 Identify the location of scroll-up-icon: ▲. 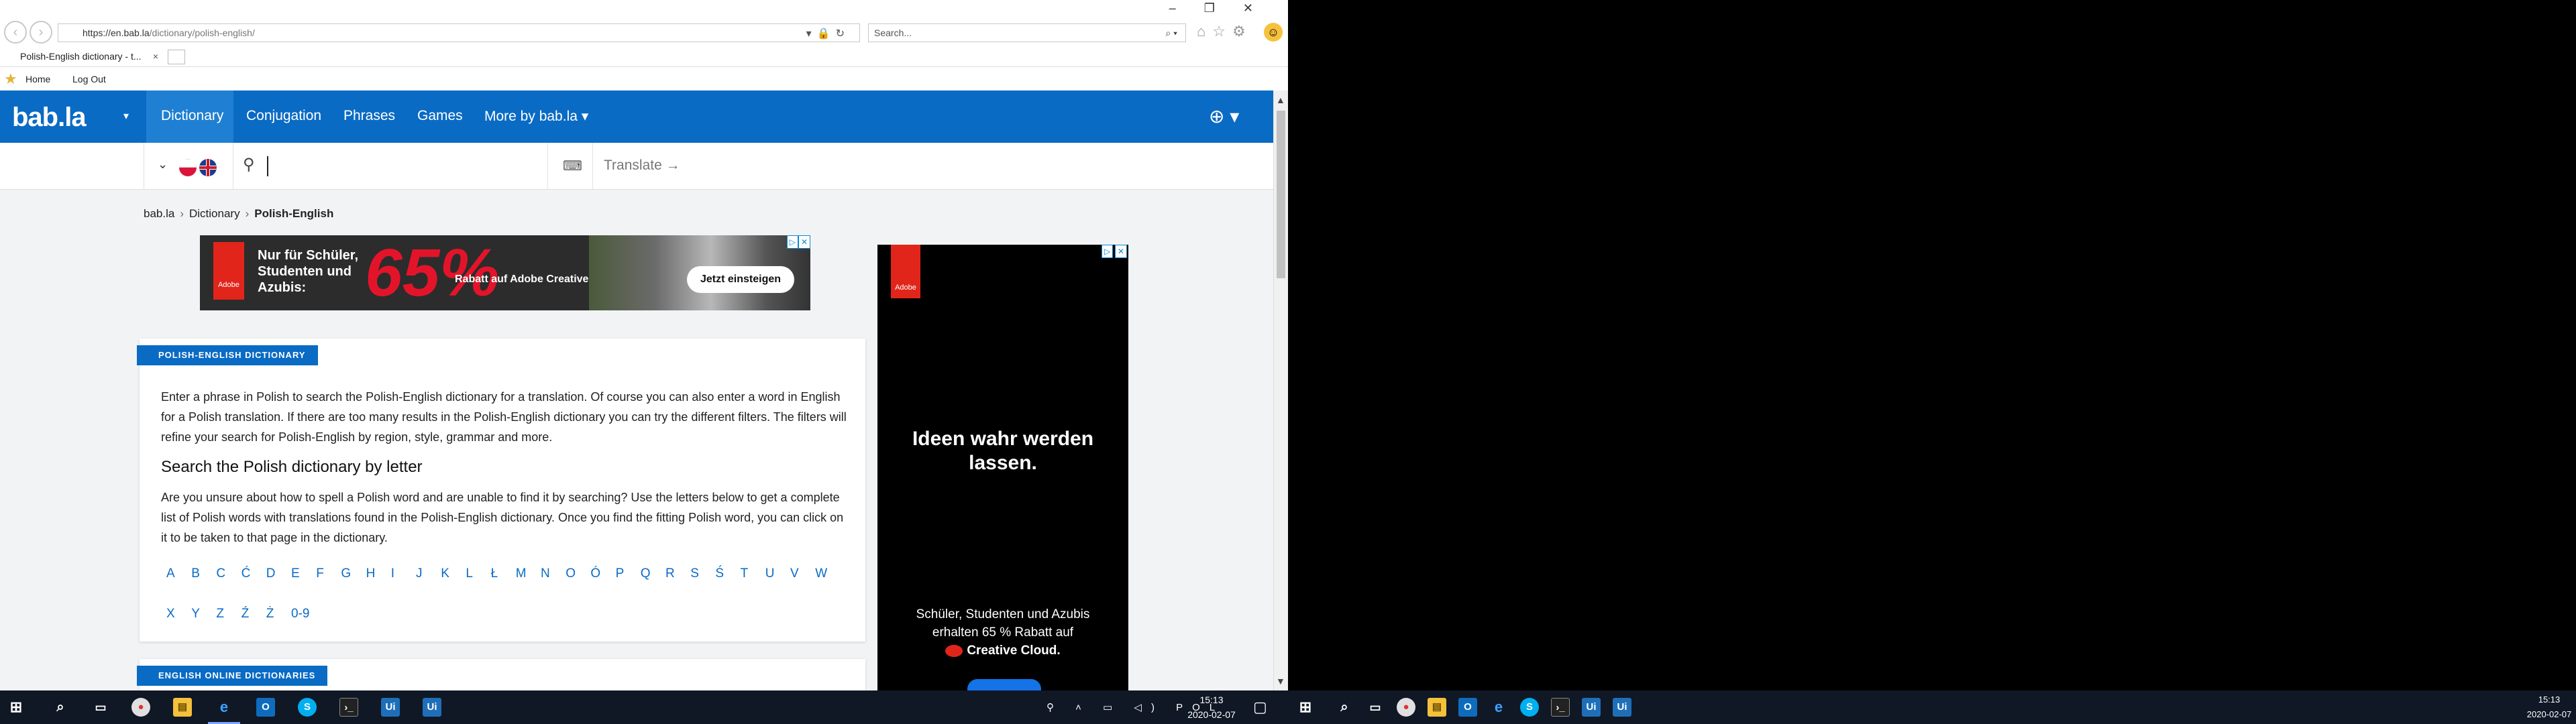
(1280, 100).